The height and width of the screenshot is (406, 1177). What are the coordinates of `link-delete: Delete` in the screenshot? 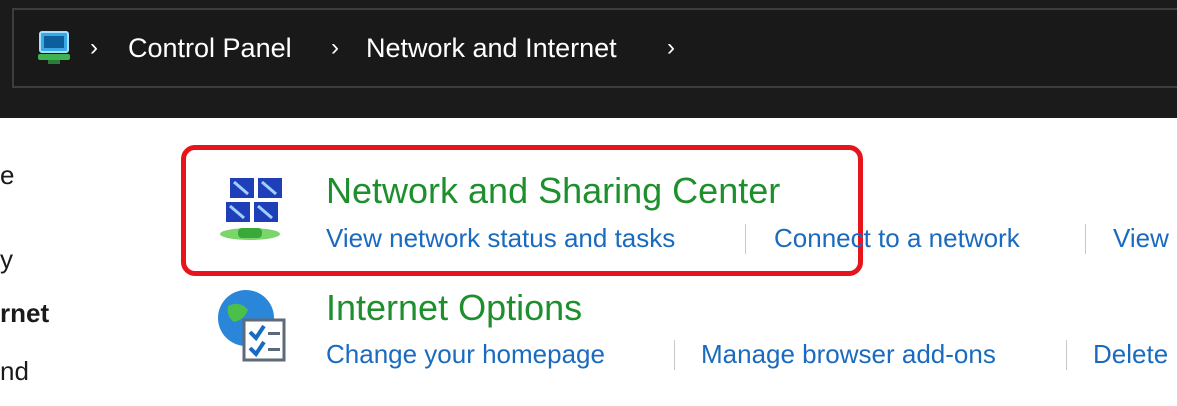 It's located at (1130, 354).